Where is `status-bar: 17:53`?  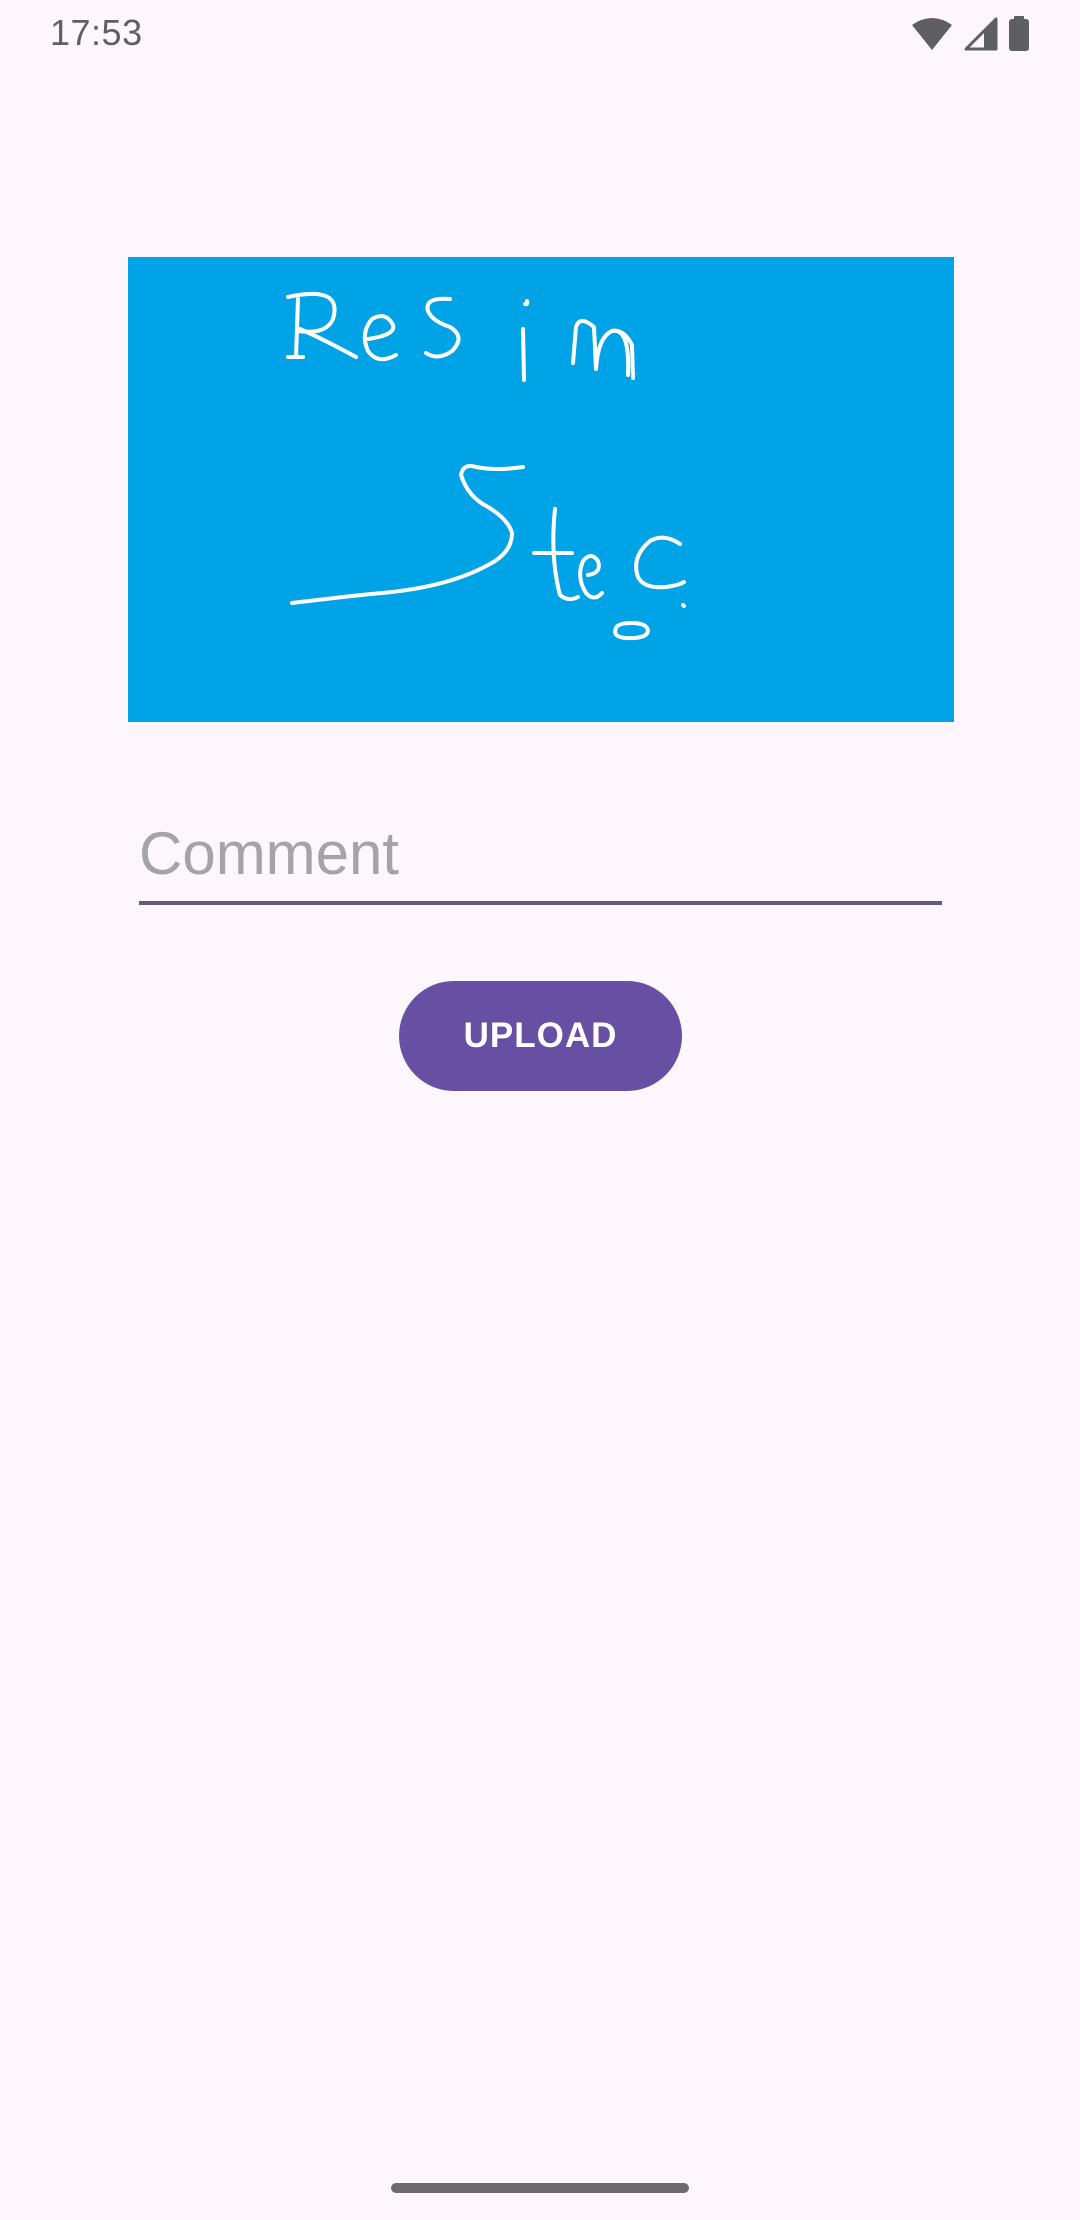
status-bar: 17:53 is located at coordinates (540, 34).